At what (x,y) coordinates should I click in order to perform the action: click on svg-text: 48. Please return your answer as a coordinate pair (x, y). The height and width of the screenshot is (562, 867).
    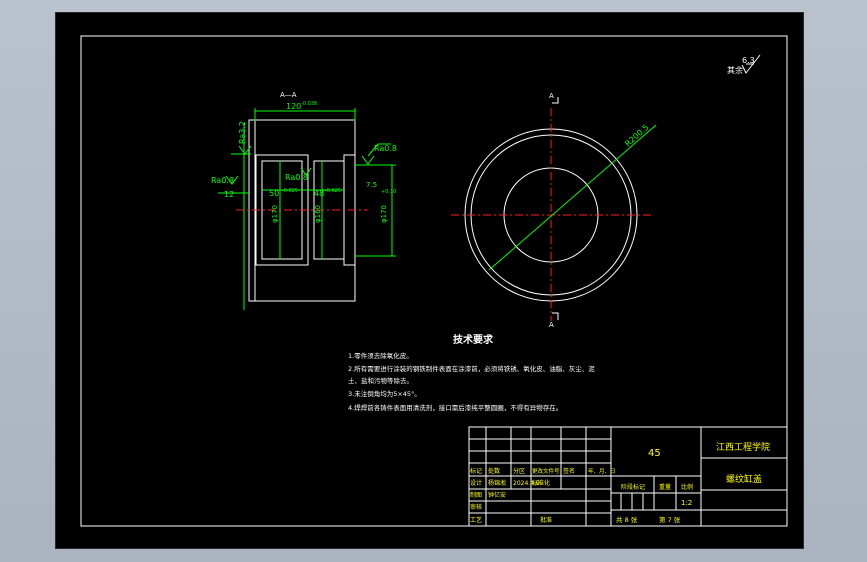
    Looking at the image, I should click on (319, 193).